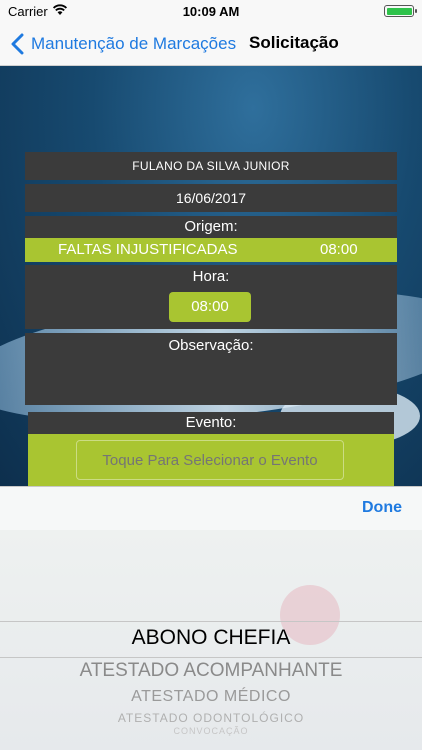 The width and height of the screenshot is (422, 750). What do you see at coordinates (211, 369) in the screenshot?
I see `observacao-section: Observação:` at bounding box center [211, 369].